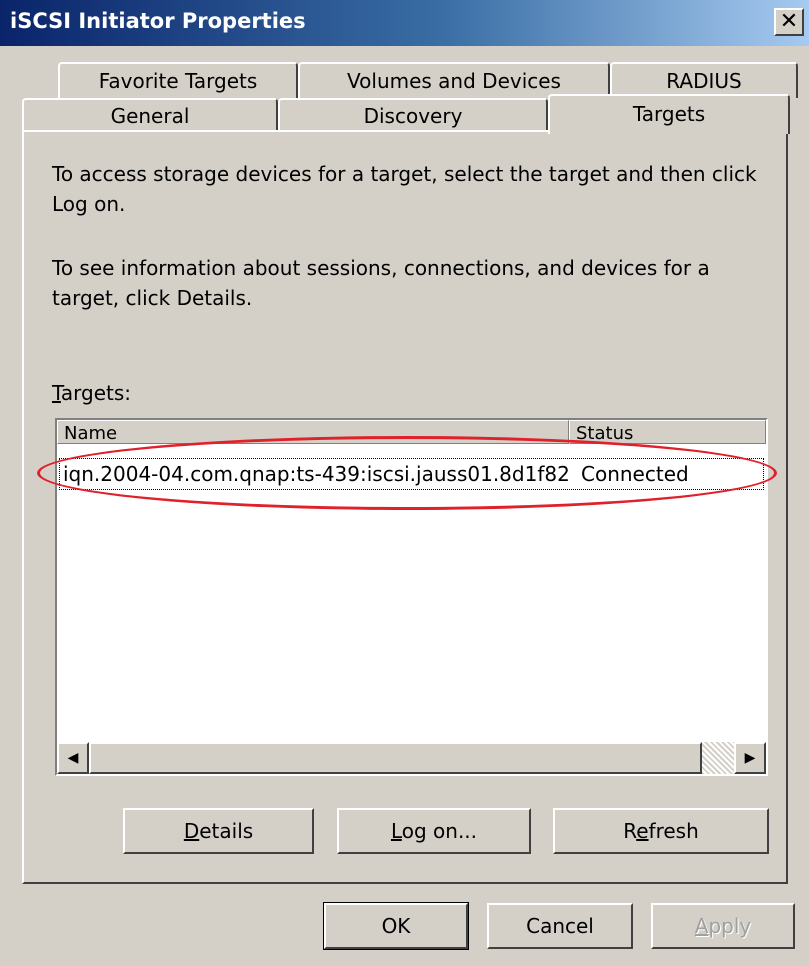  Describe the element at coordinates (718, 758) in the screenshot. I see `scroll-track` at that location.